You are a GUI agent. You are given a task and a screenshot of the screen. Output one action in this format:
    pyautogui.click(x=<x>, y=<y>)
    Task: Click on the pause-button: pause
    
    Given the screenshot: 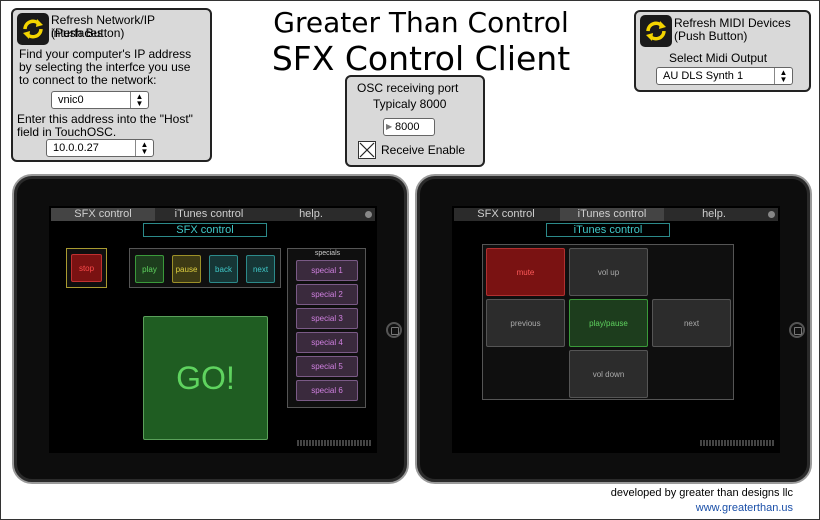 What is the action you would take?
    pyautogui.click(x=186, y=269)
    